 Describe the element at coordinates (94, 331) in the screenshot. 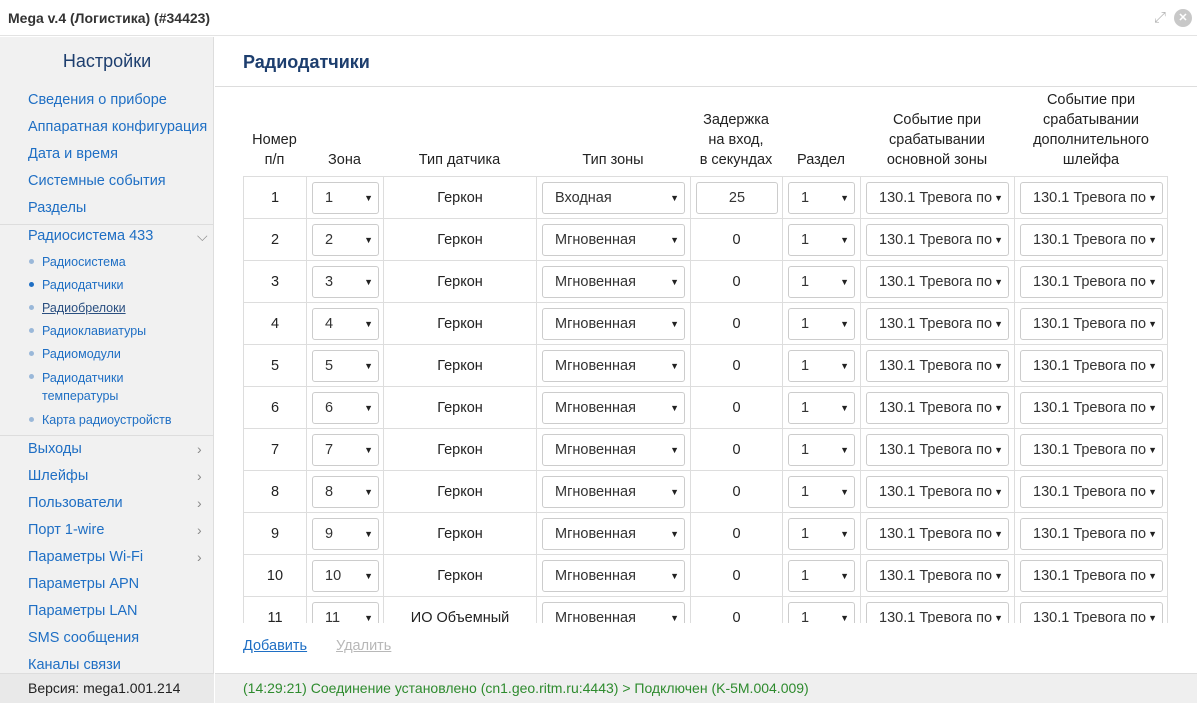

I see `sidebar-subitem-radio-keypads: Радиоклавиатуры` at that location.